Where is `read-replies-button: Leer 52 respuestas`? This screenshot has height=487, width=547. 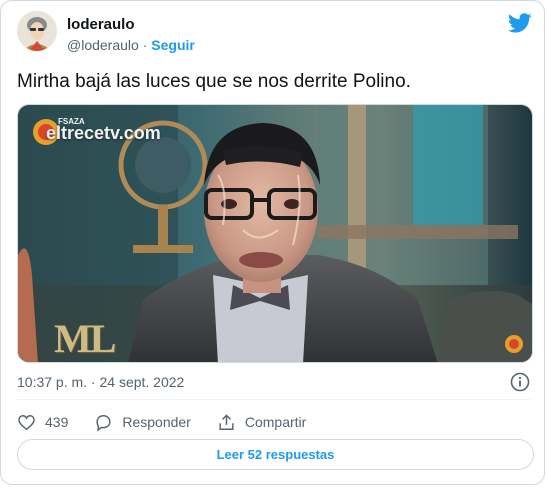
read-replies-button: Leer 52 respuestas is located at coordinates (275, 454).